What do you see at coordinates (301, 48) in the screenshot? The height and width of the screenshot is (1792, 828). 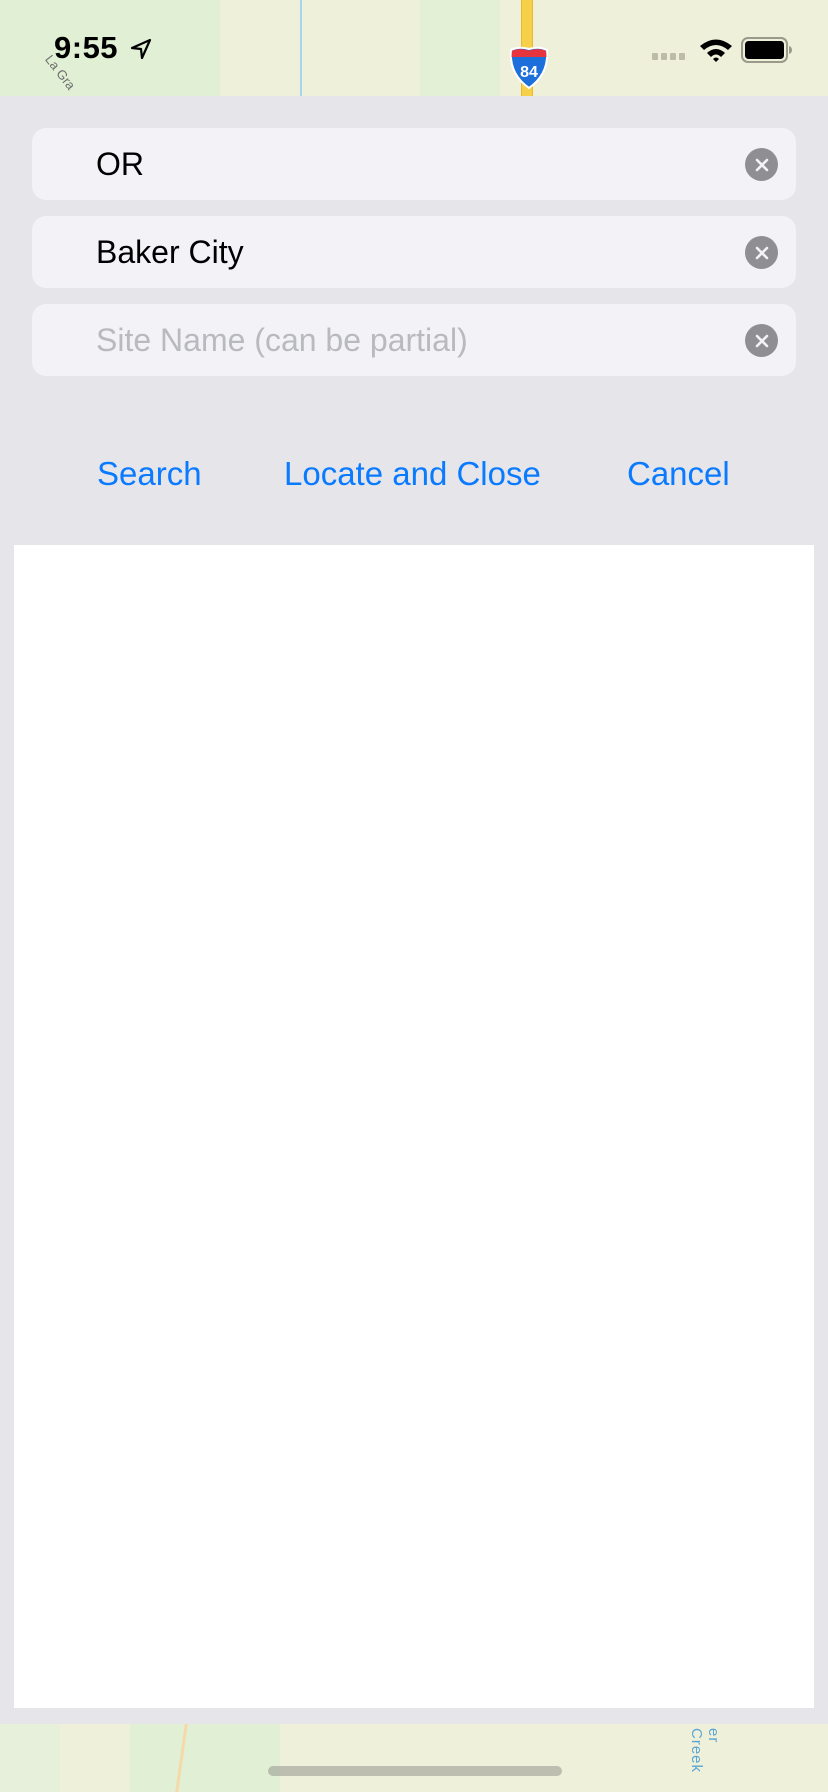 I see `map-river` at bounding box center [301, 48].